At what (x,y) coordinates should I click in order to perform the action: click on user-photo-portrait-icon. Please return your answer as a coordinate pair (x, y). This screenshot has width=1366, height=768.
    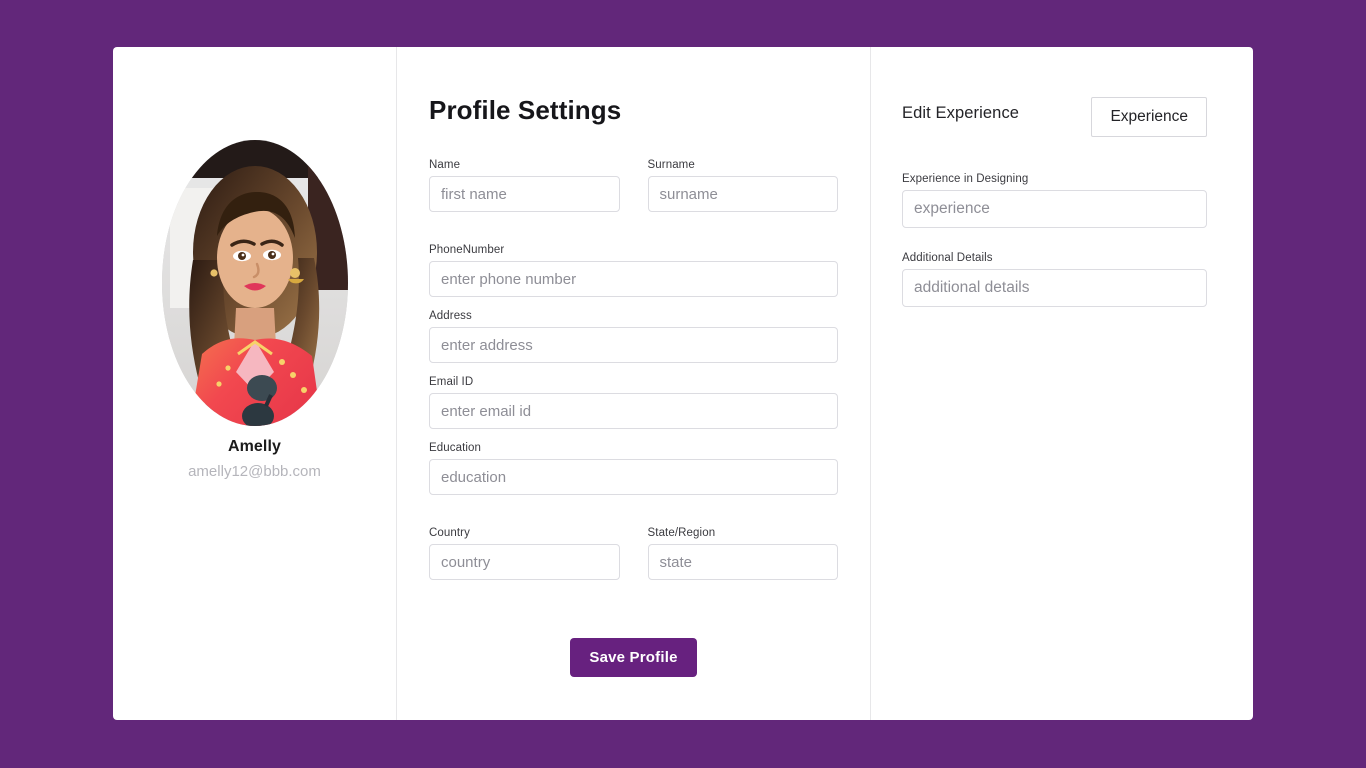
    Looking at the image, I should click on (254, 283).